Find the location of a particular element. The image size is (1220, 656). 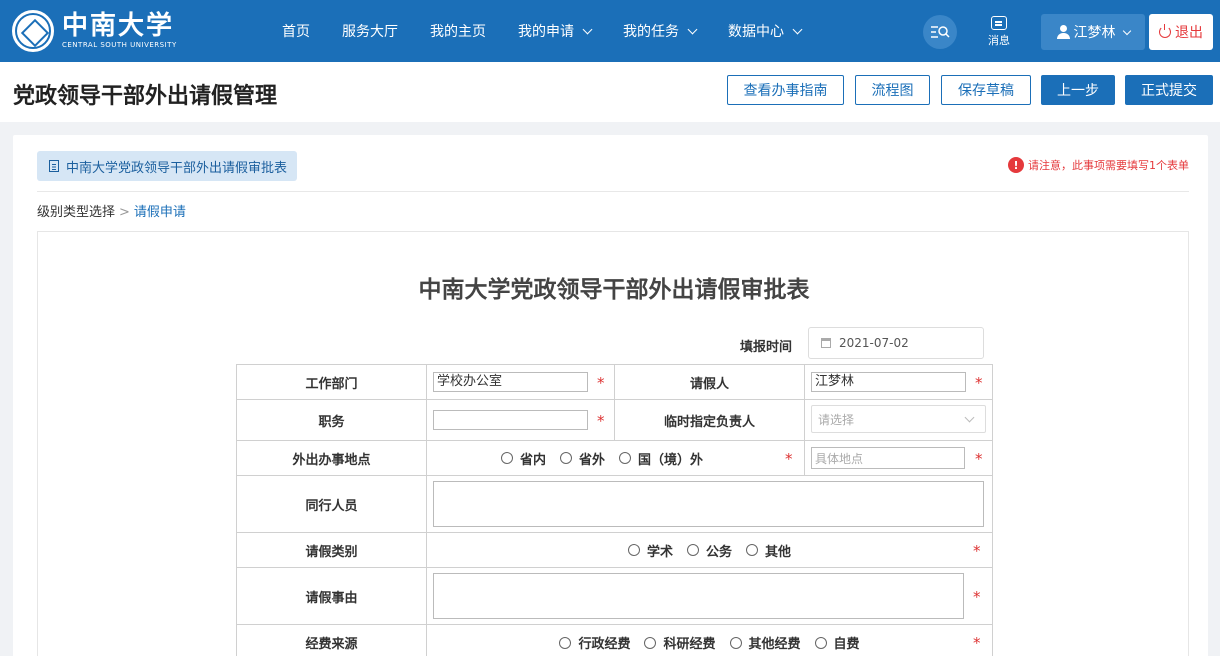

deputy-placeholder: 请选择 is located at coordinates (836, 419).